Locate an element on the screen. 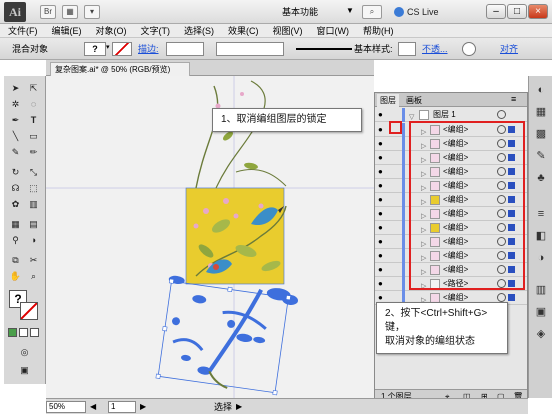 Image resolution: width=552 pixels, height=414 pixels. minimize-button: – is located at coordinates (496, 11).